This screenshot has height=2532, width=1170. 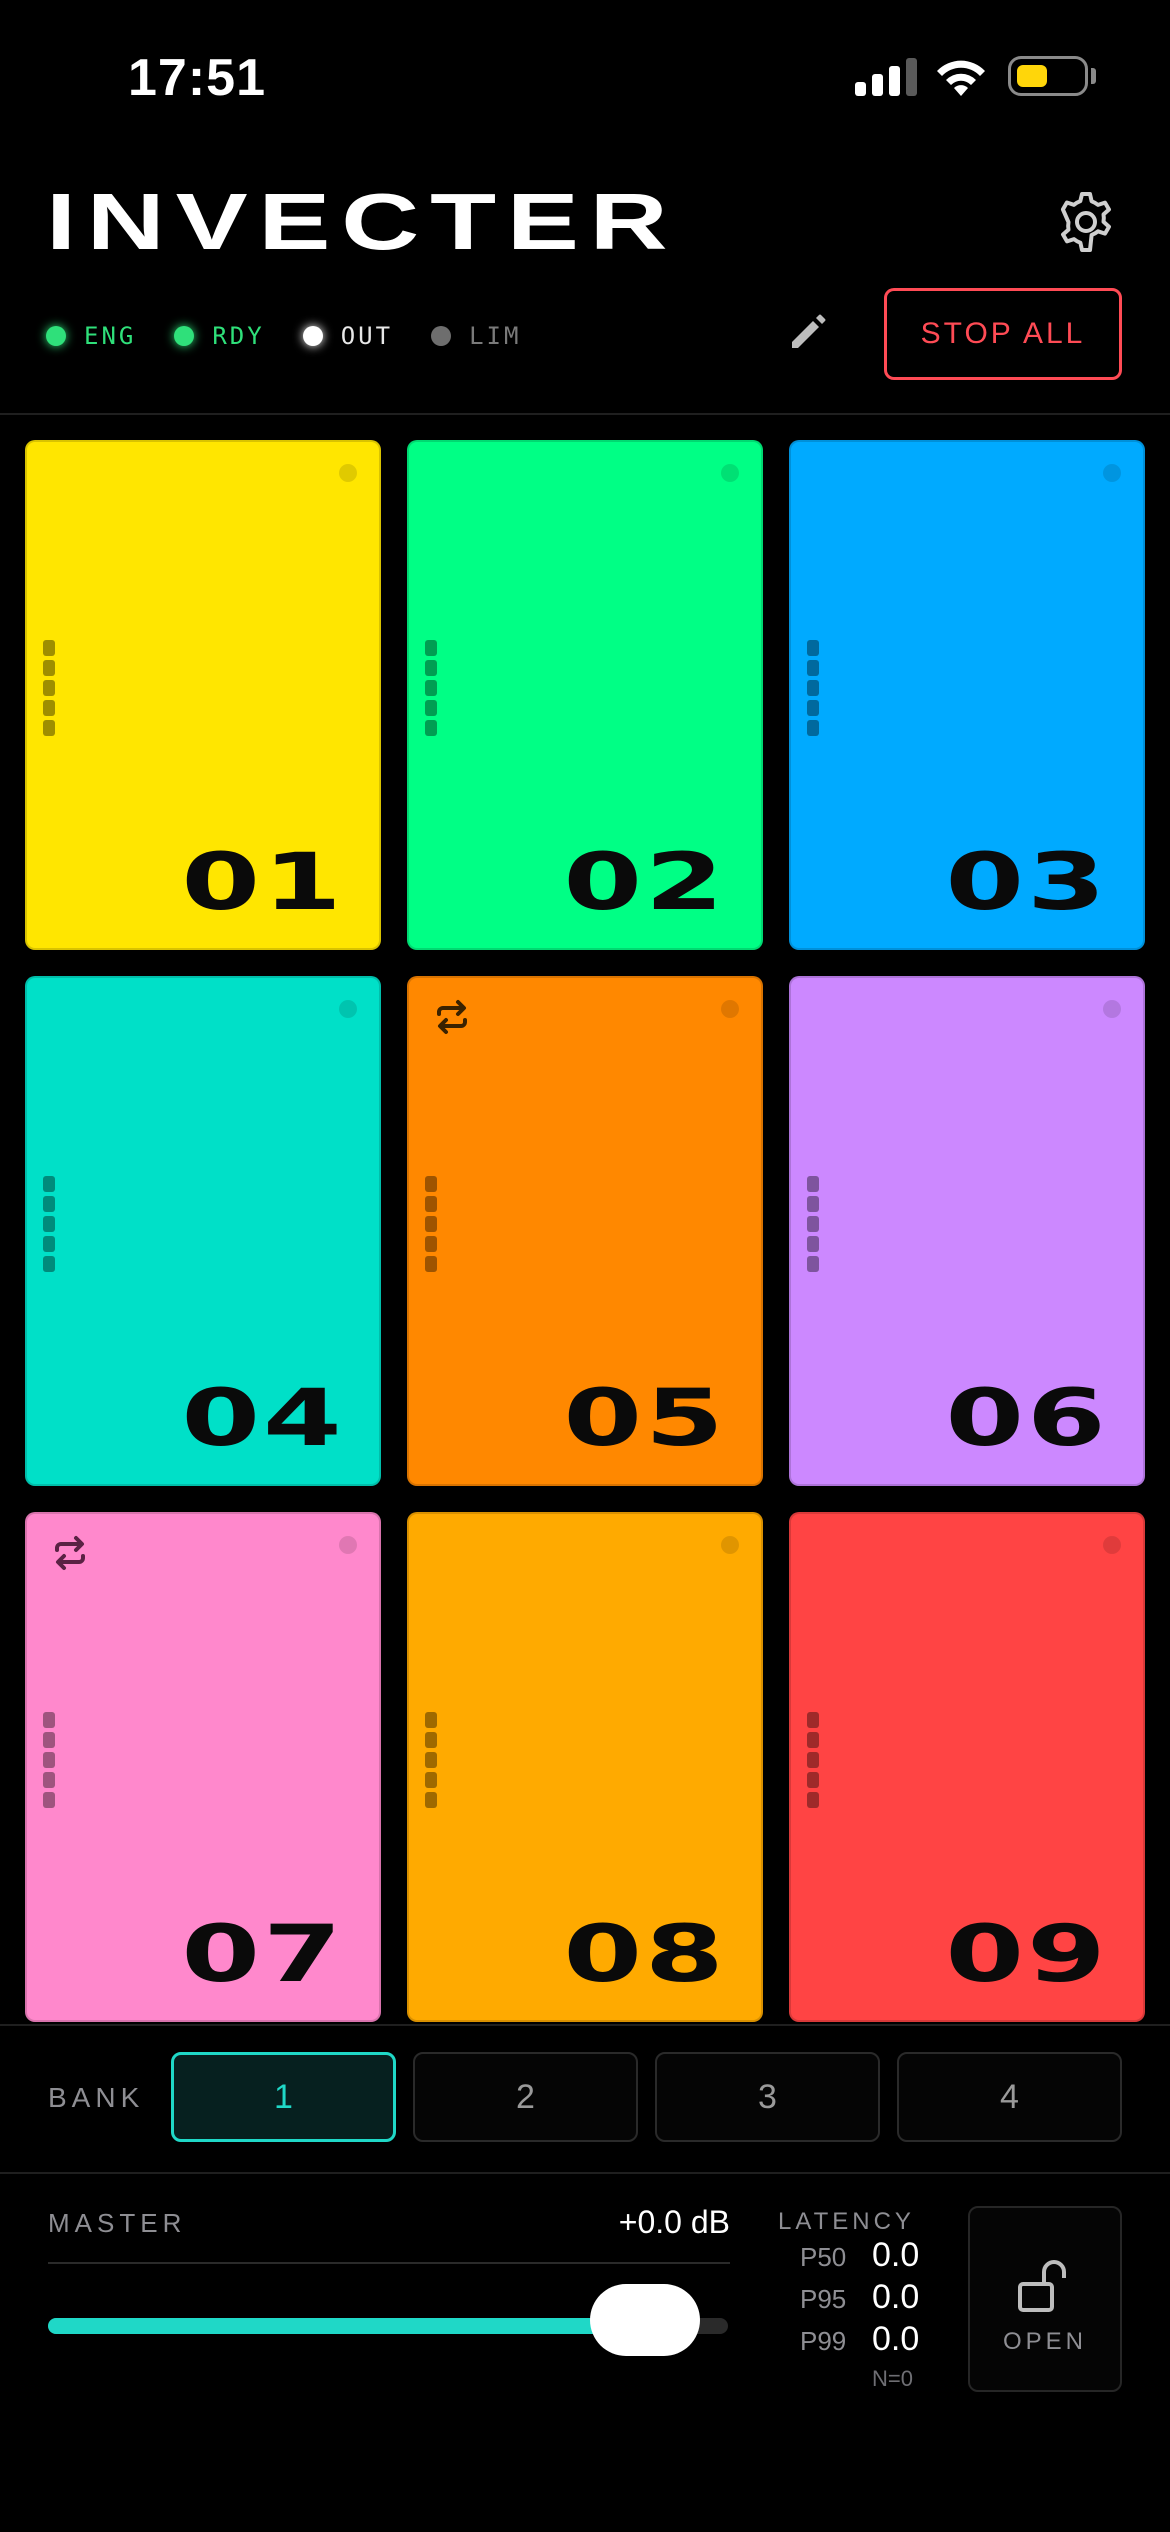 What do you see at coordinates (1086, 222) in the screenshot?
I see `settings-gear-icon` at bounding box center [1086, 222].